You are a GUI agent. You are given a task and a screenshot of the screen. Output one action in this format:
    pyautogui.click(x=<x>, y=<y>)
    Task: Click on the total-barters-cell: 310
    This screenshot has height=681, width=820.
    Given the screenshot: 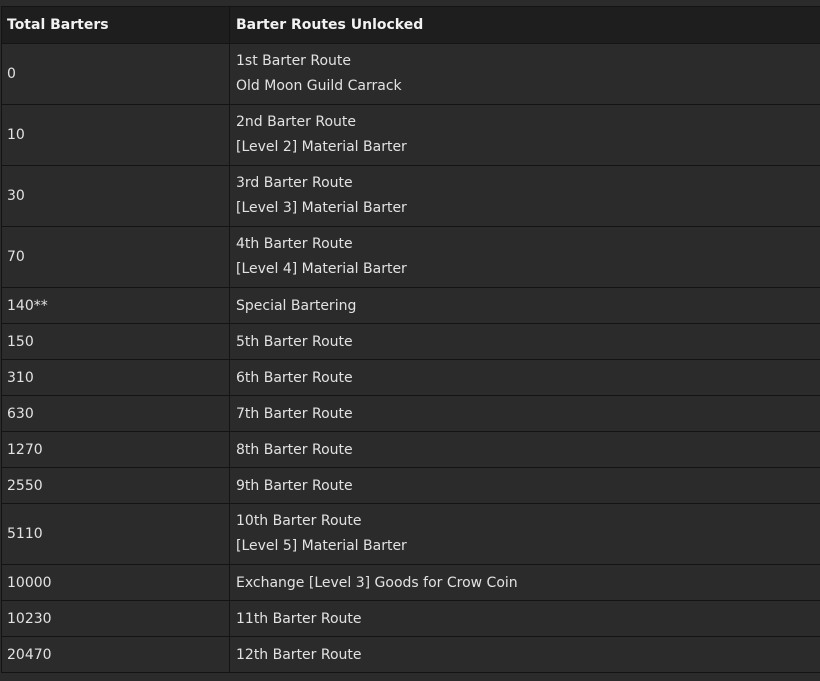 What is the action you would take?
    pyautogui.click(x=115, y=377)
    